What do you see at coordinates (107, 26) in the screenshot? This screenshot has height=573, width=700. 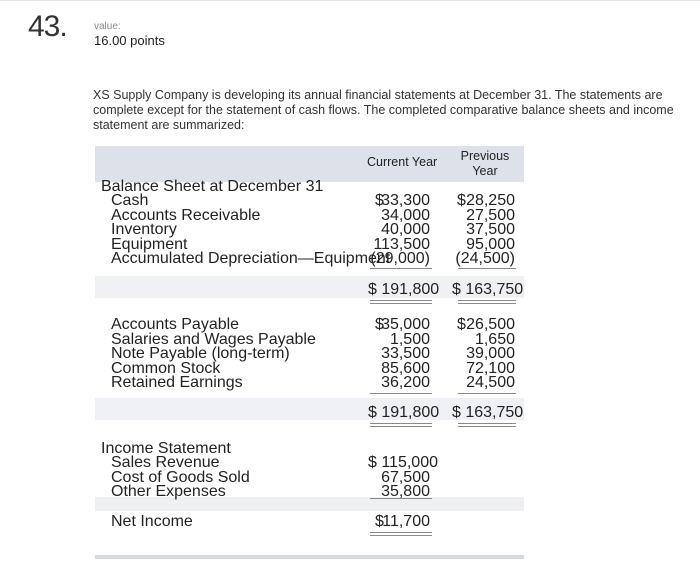 I see `value-label: value:` at bounding box center [107, 26].